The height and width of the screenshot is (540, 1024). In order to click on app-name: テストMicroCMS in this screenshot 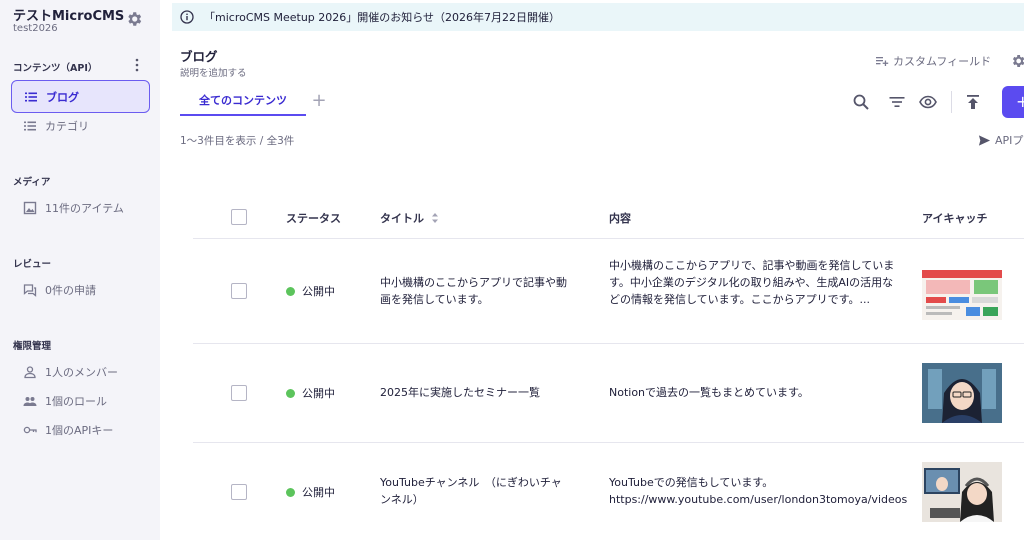, I will do `click(68, 14)`.